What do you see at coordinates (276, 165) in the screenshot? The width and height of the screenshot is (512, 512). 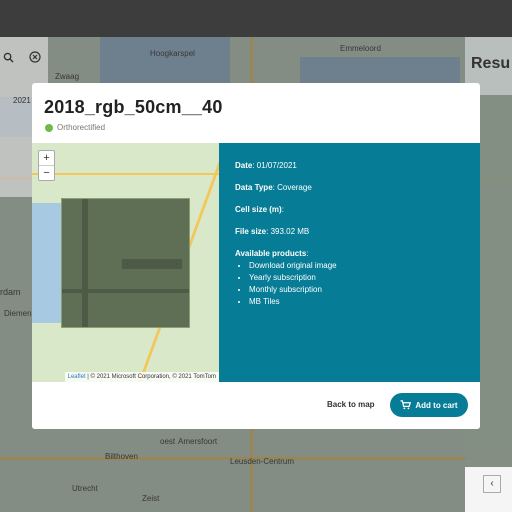 I see `date-value: 01/07/2021` at bounding box center [276, 165].